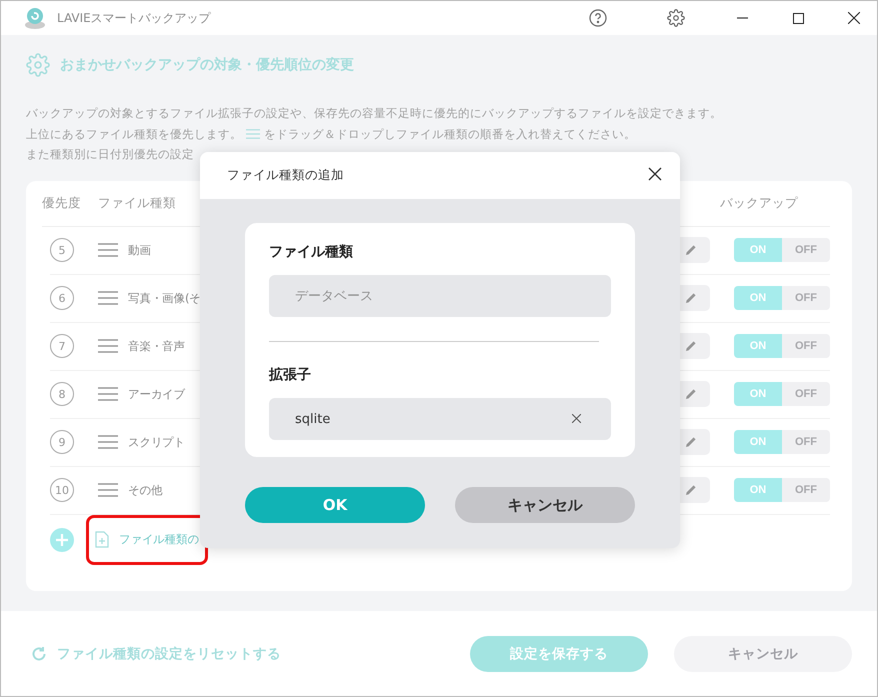 Image resolution: width=878 pixels, height=697 pixels. Describe the element at coordinates (39, 654) in the screenshot. I see `refresh-icon` at that location.